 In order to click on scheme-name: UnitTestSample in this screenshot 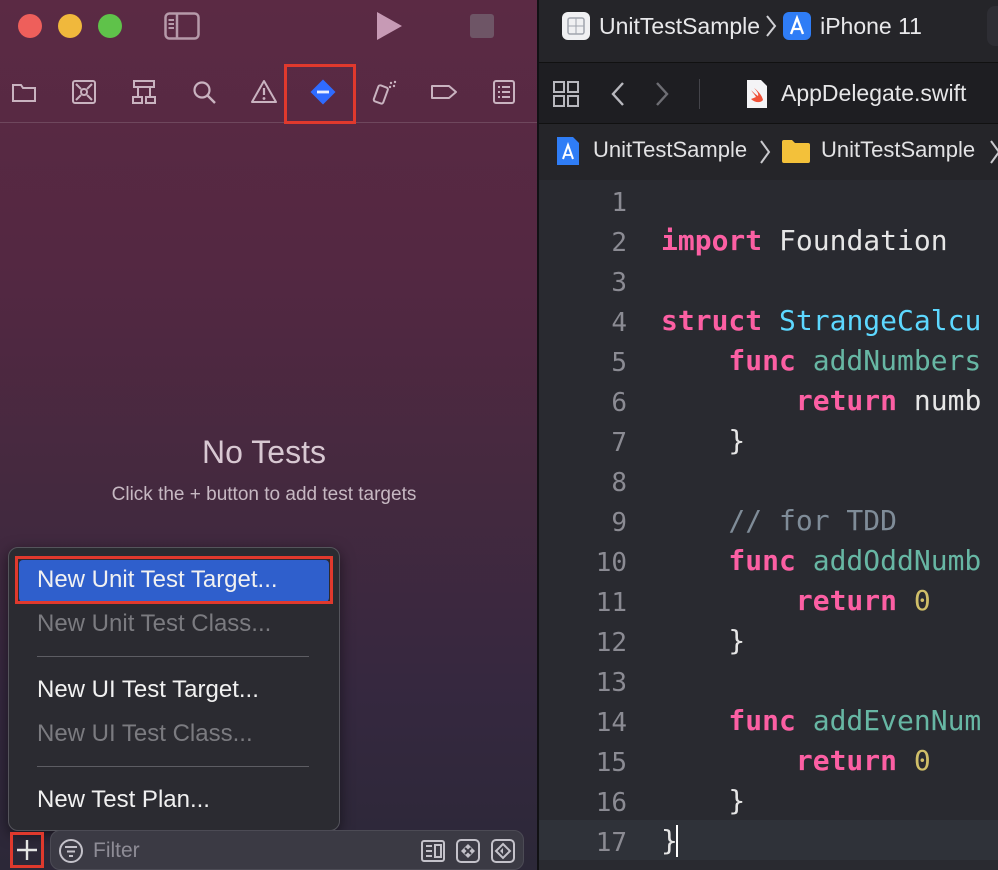, I will do `click(680, 25)`.